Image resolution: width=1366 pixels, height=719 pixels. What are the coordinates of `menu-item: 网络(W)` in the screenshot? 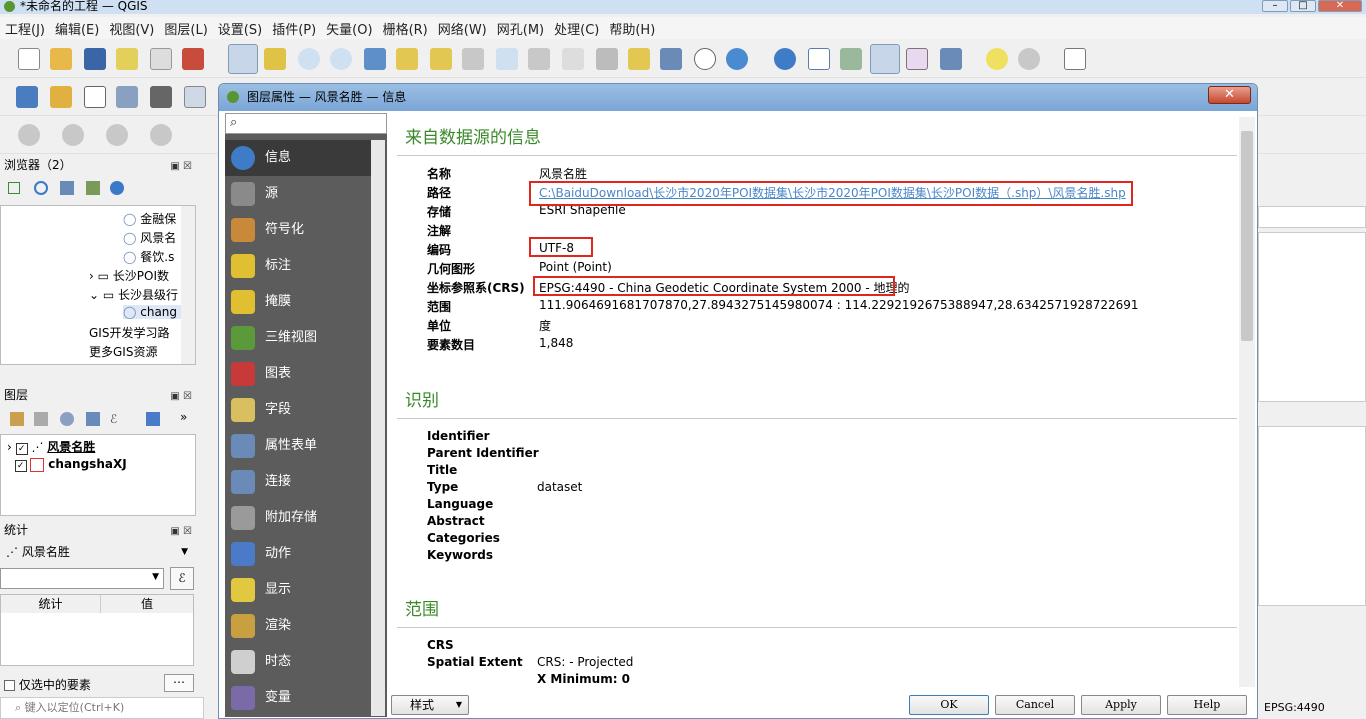 It's located at (462, 28).